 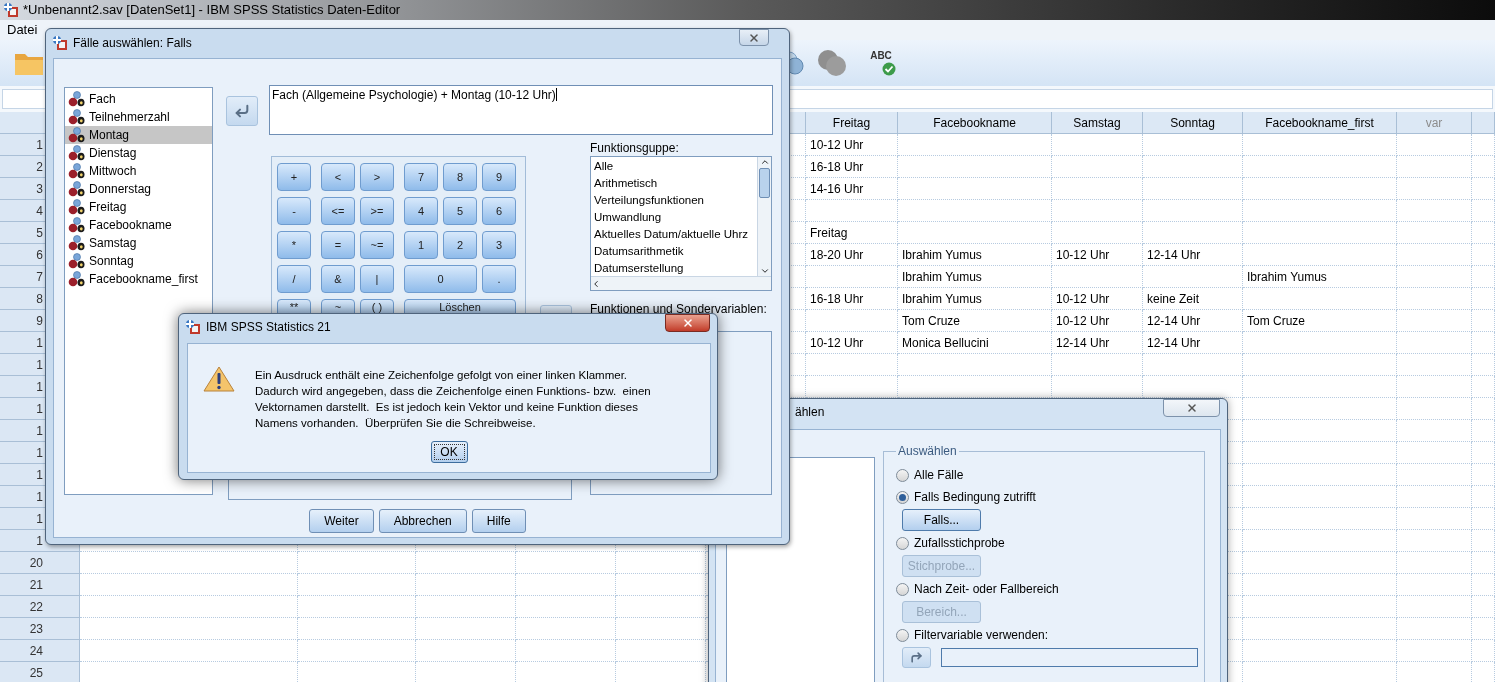 What do you see at coordinates (268, 327) in the screenshot?
I see `dialog-title: IBM SPSS Statistics 21` at bounding box center [268, 327].